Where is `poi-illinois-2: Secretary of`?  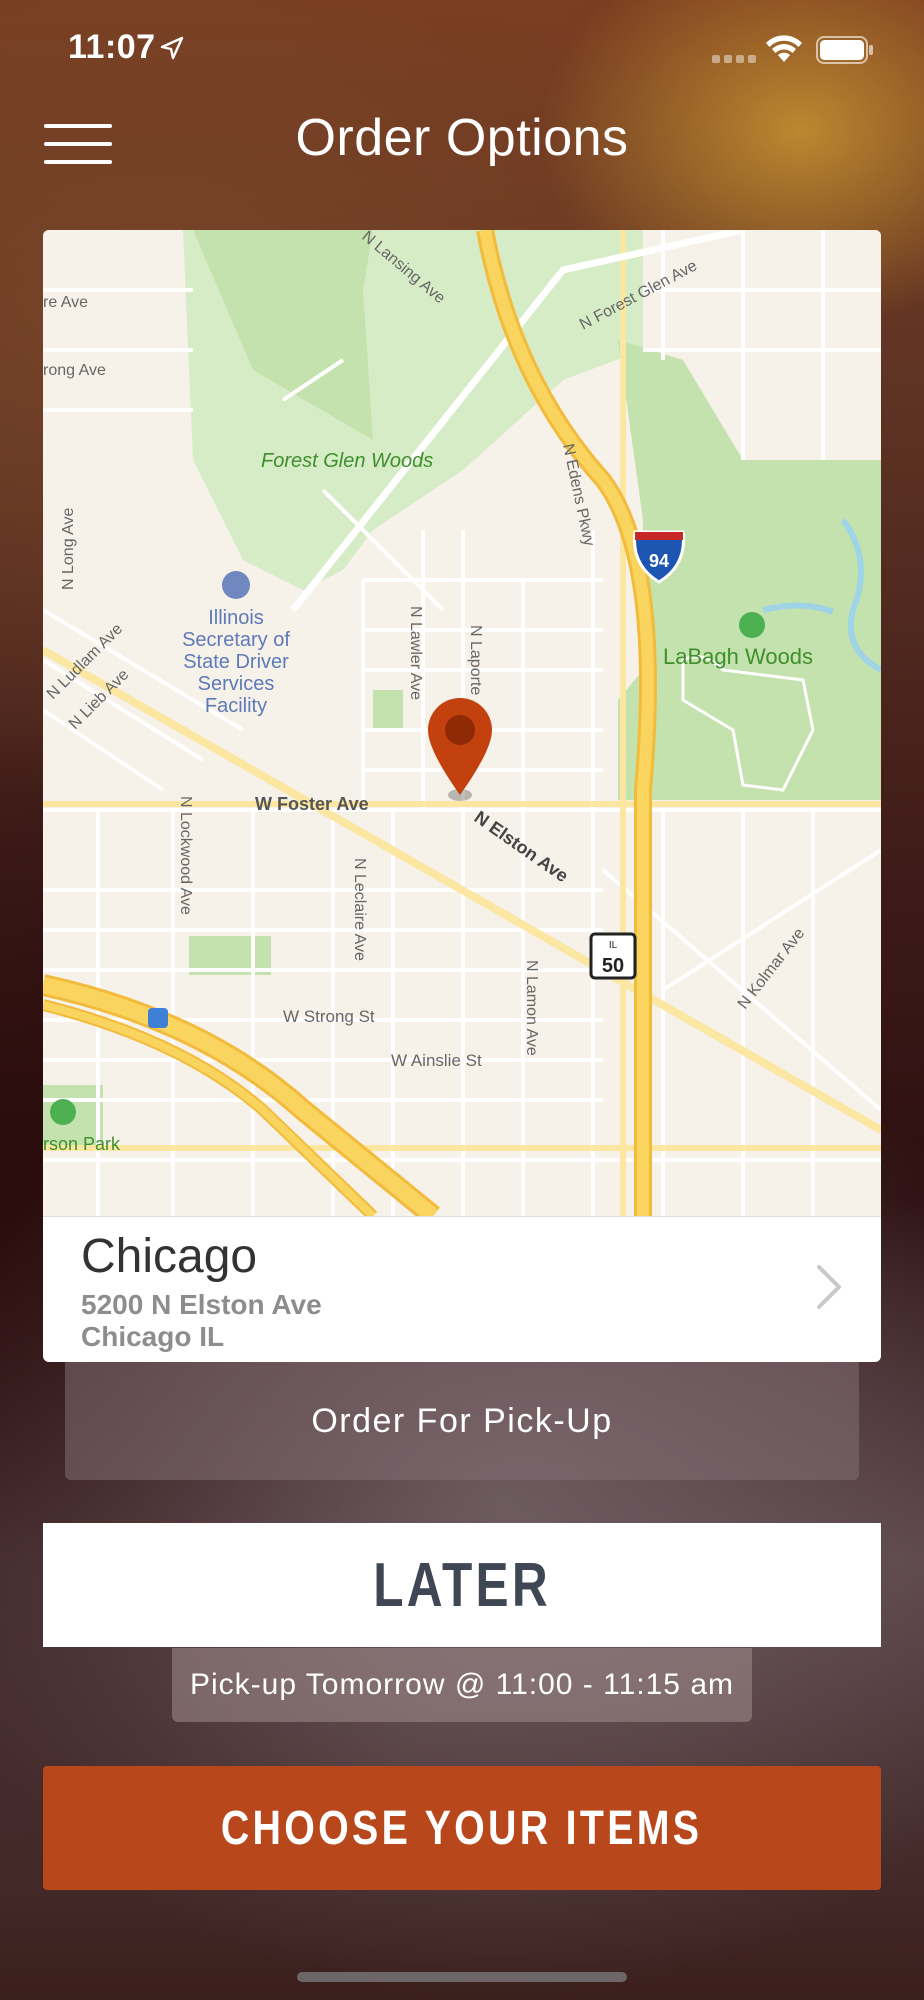
poi-illinois-2: Secretary of is located at coordinates (236, 640).